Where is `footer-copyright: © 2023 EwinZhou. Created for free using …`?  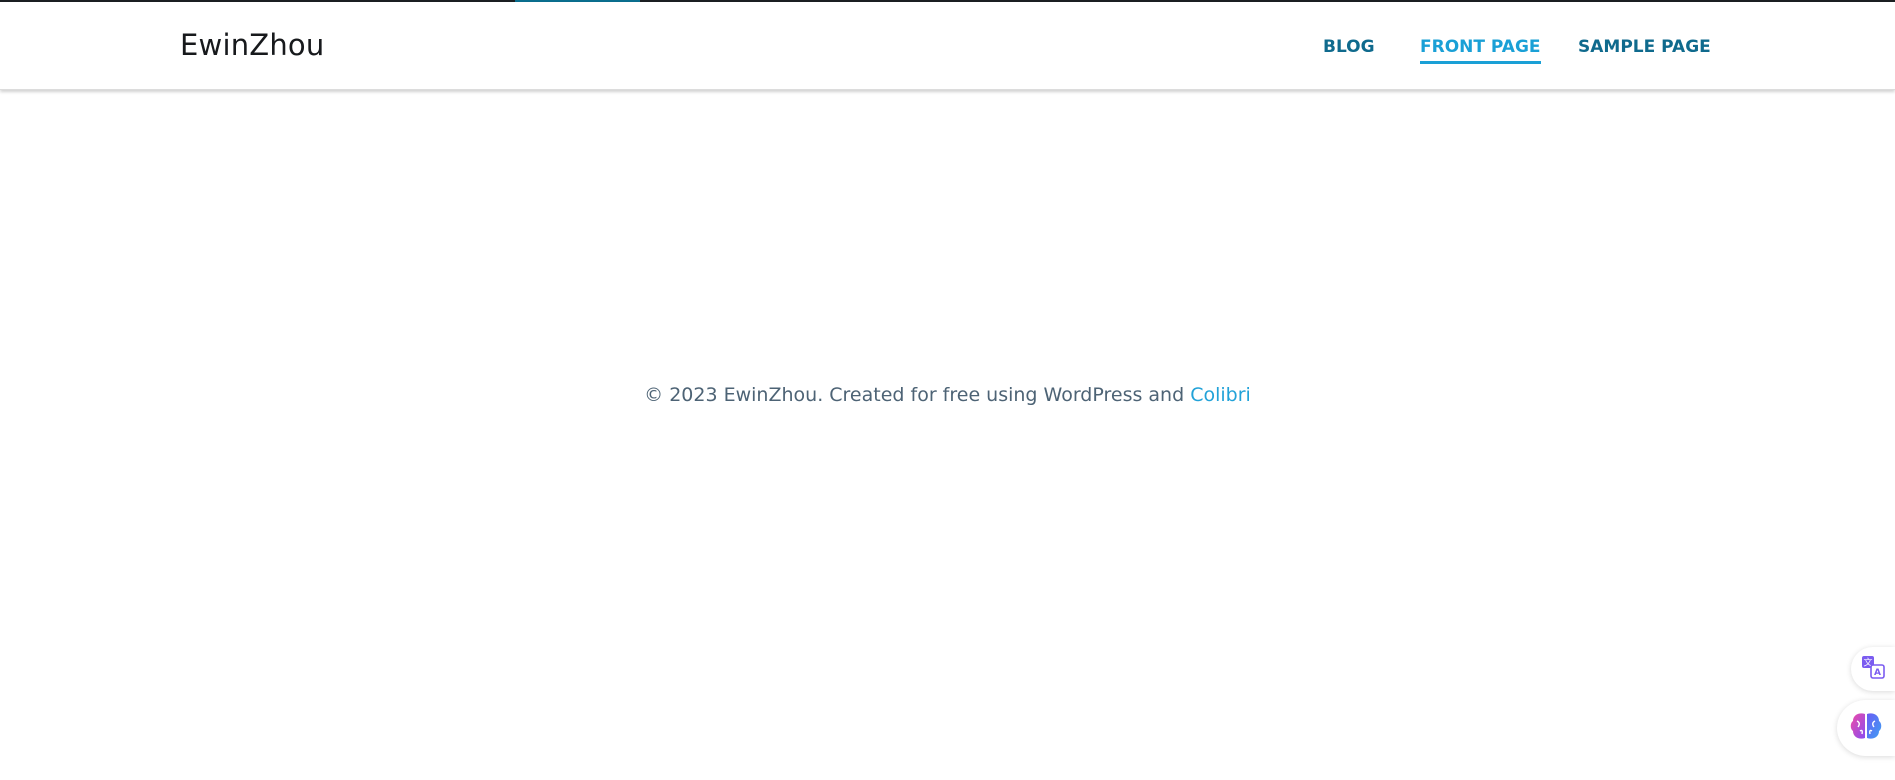
footer-copyright: © 2023 EwinZhou. Created for free using … is located at coordinates (947, 395).